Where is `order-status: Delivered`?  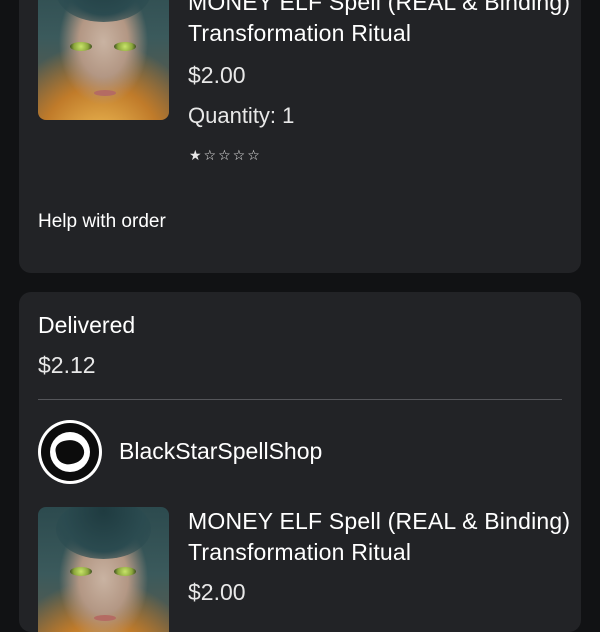
order-status: Delivered is located at coordinates (87, 325).